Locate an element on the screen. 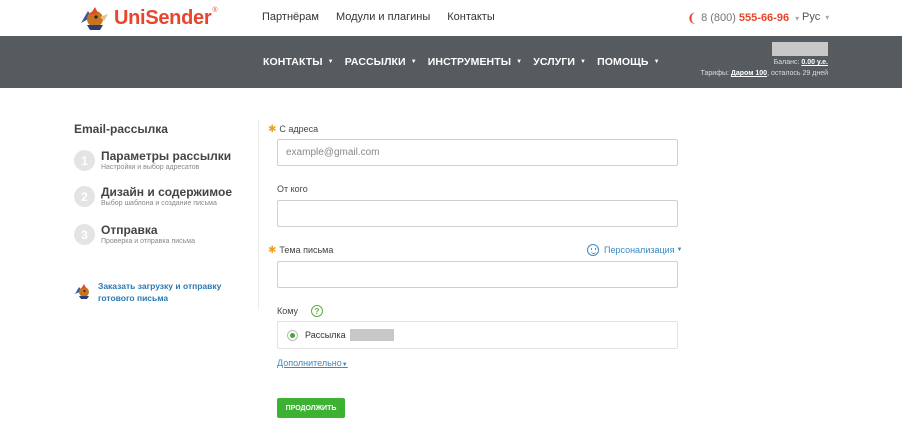 The width and height of the screenshot is (902, 422). topnav-item-plugins: Модули и плагины is located at coordinates (383, 17).